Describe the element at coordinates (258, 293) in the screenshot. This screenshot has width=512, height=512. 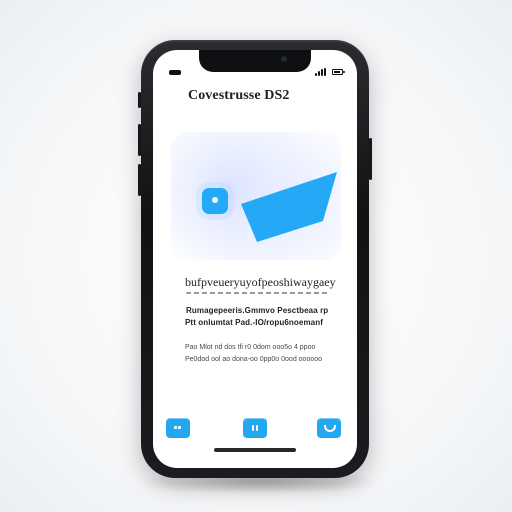
I see `heading-underline` at that location.